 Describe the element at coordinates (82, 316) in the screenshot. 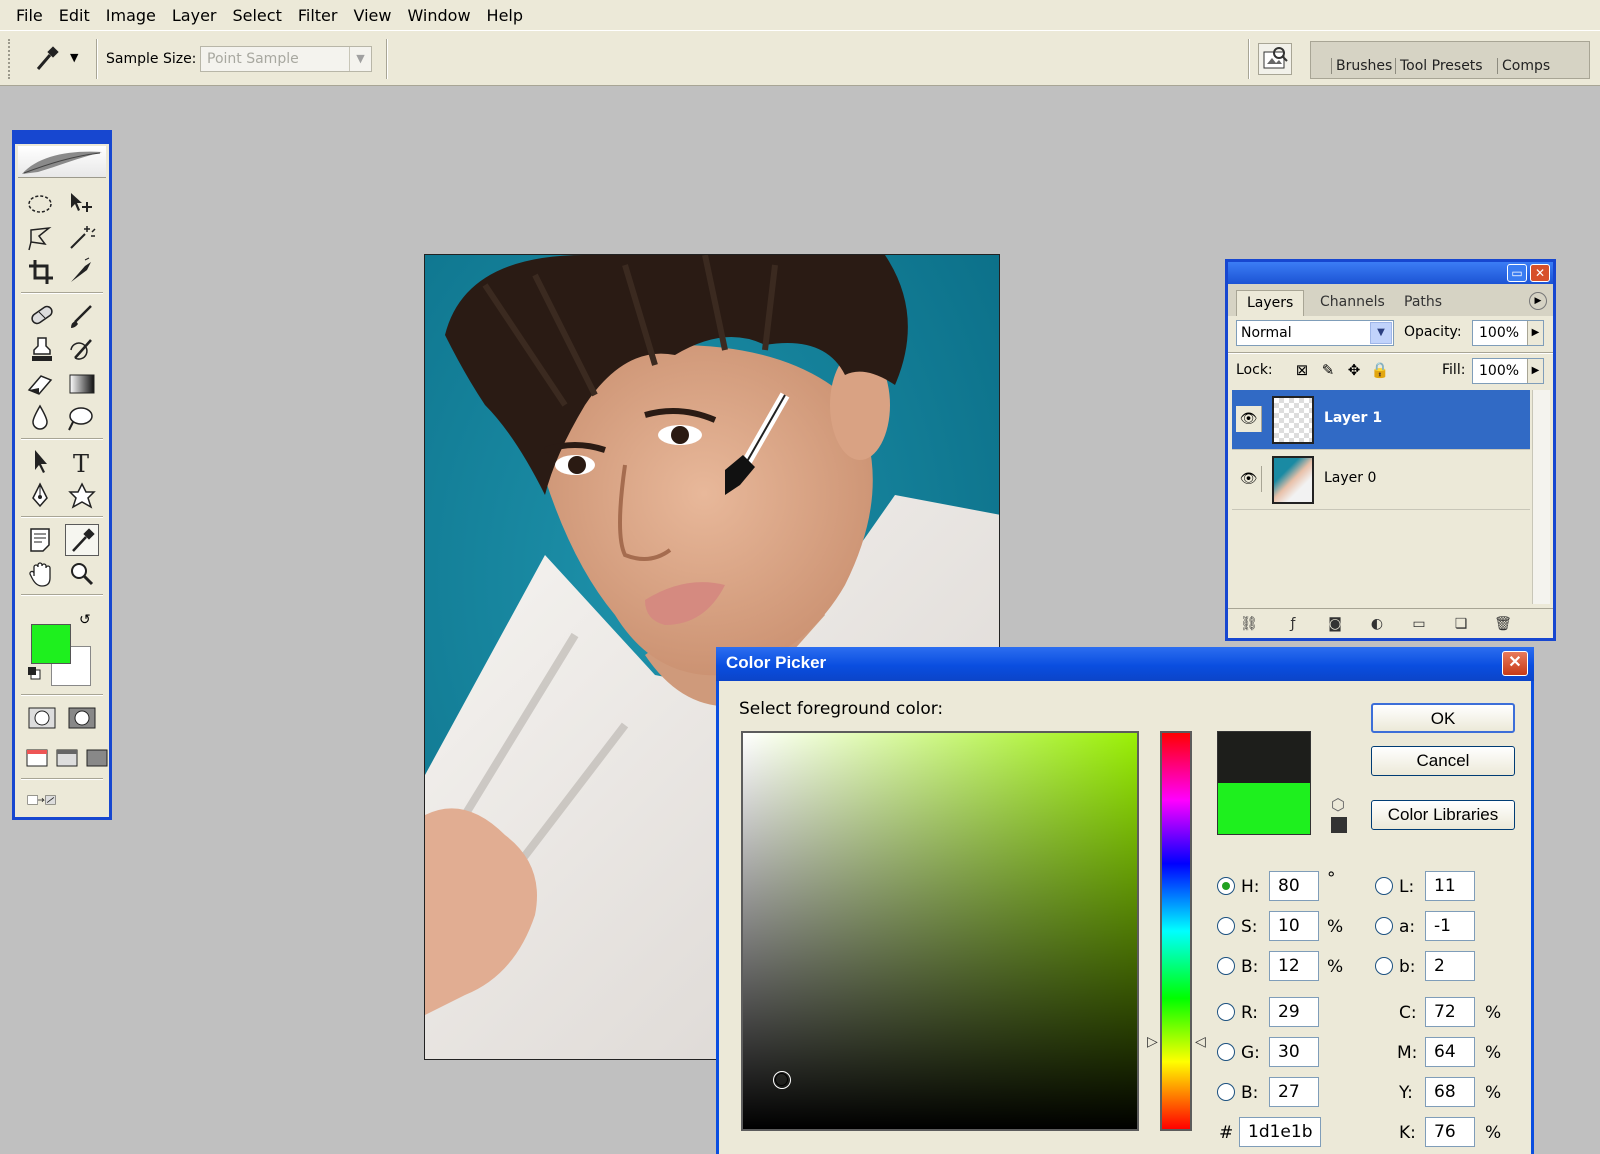

I see `brush-icon` at that location.